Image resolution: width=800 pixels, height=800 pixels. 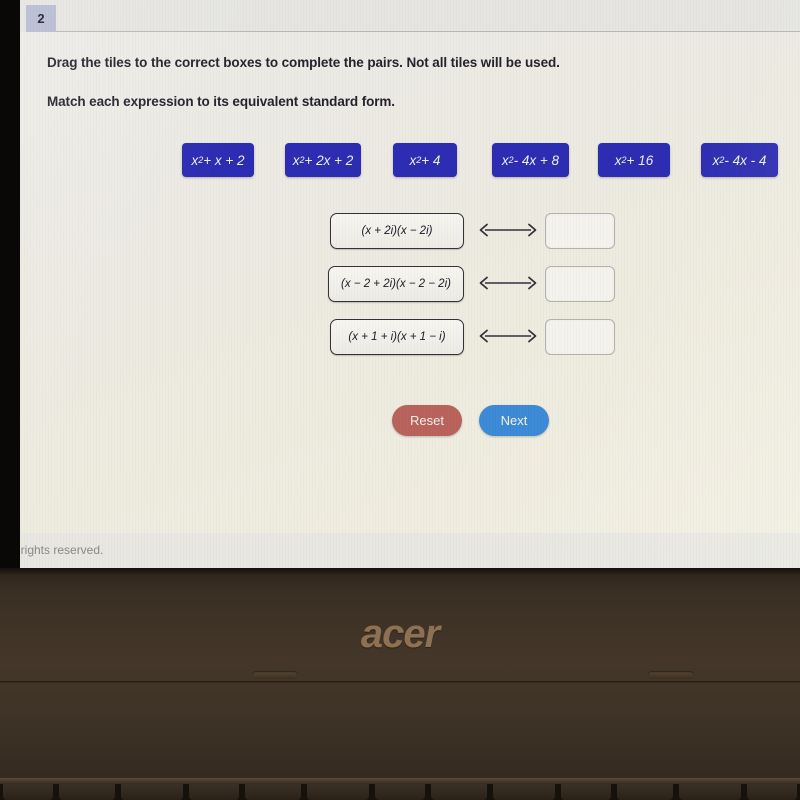 I want to click on answer-tile-2: x2 + 2x + 2, so click(x=323, y=160).